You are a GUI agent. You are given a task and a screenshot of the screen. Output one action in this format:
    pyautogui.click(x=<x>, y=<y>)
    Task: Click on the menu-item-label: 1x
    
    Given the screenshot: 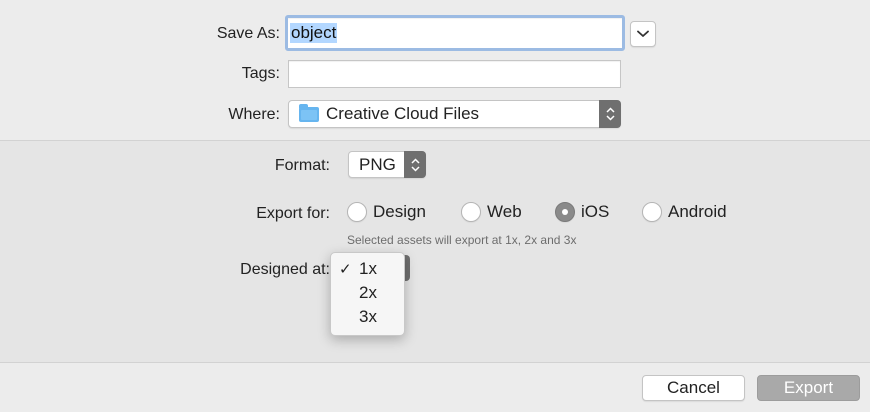 What is the action you would take?
    pyautogui.click(x=368, y=268)
    